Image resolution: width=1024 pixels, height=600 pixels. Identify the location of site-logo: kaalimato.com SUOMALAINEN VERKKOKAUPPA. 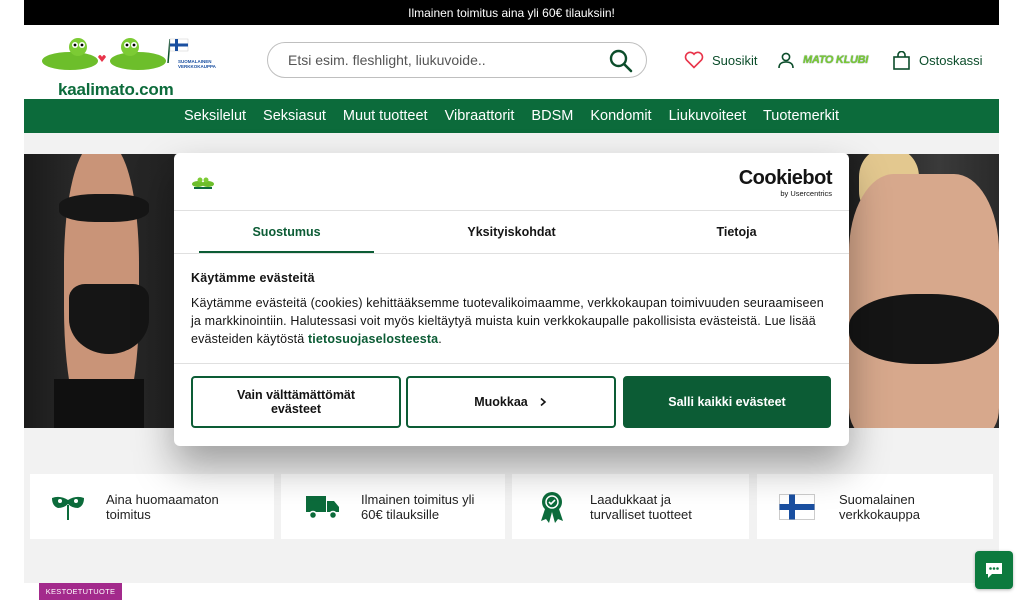
(128, 66).